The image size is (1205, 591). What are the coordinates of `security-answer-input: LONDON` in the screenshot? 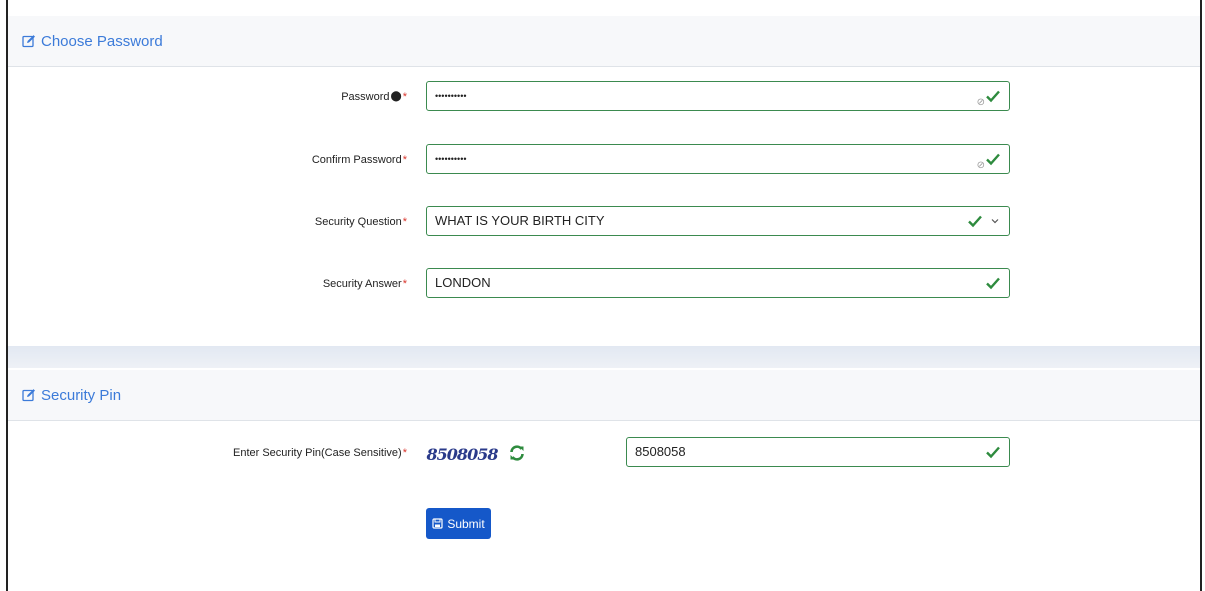 It's located at (718, 283).